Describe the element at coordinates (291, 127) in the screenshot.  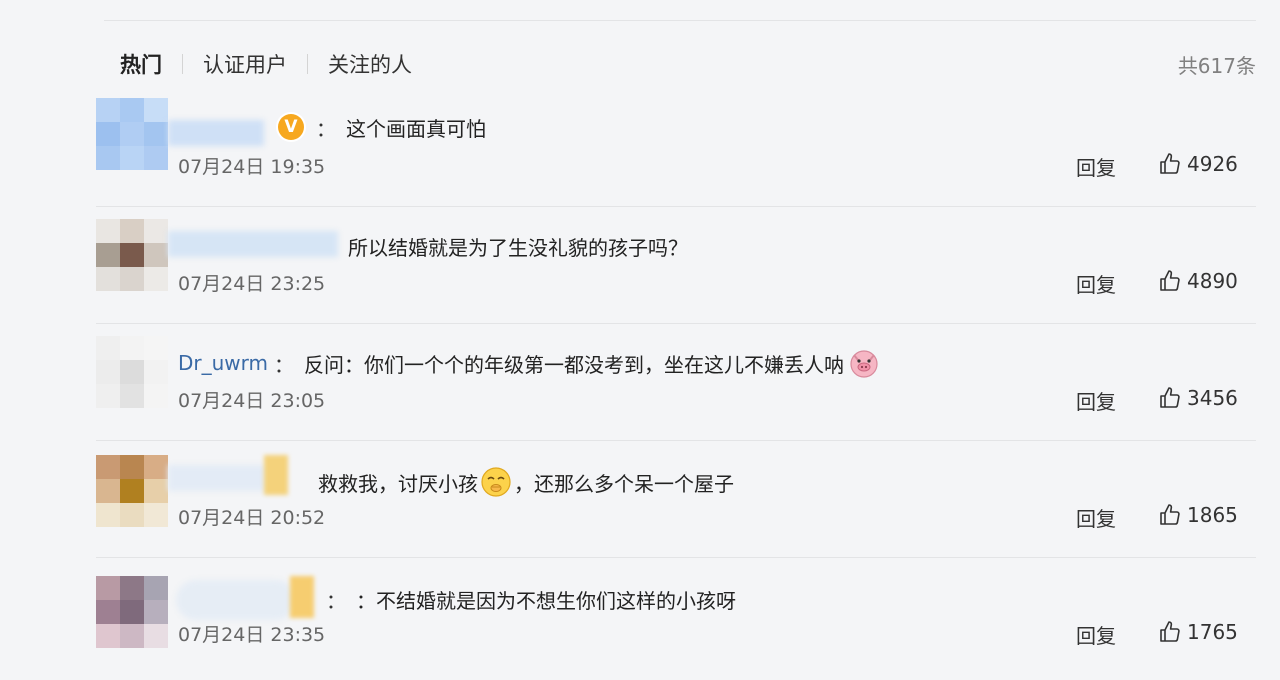
I see `verified-badge-icon: V` at that location.